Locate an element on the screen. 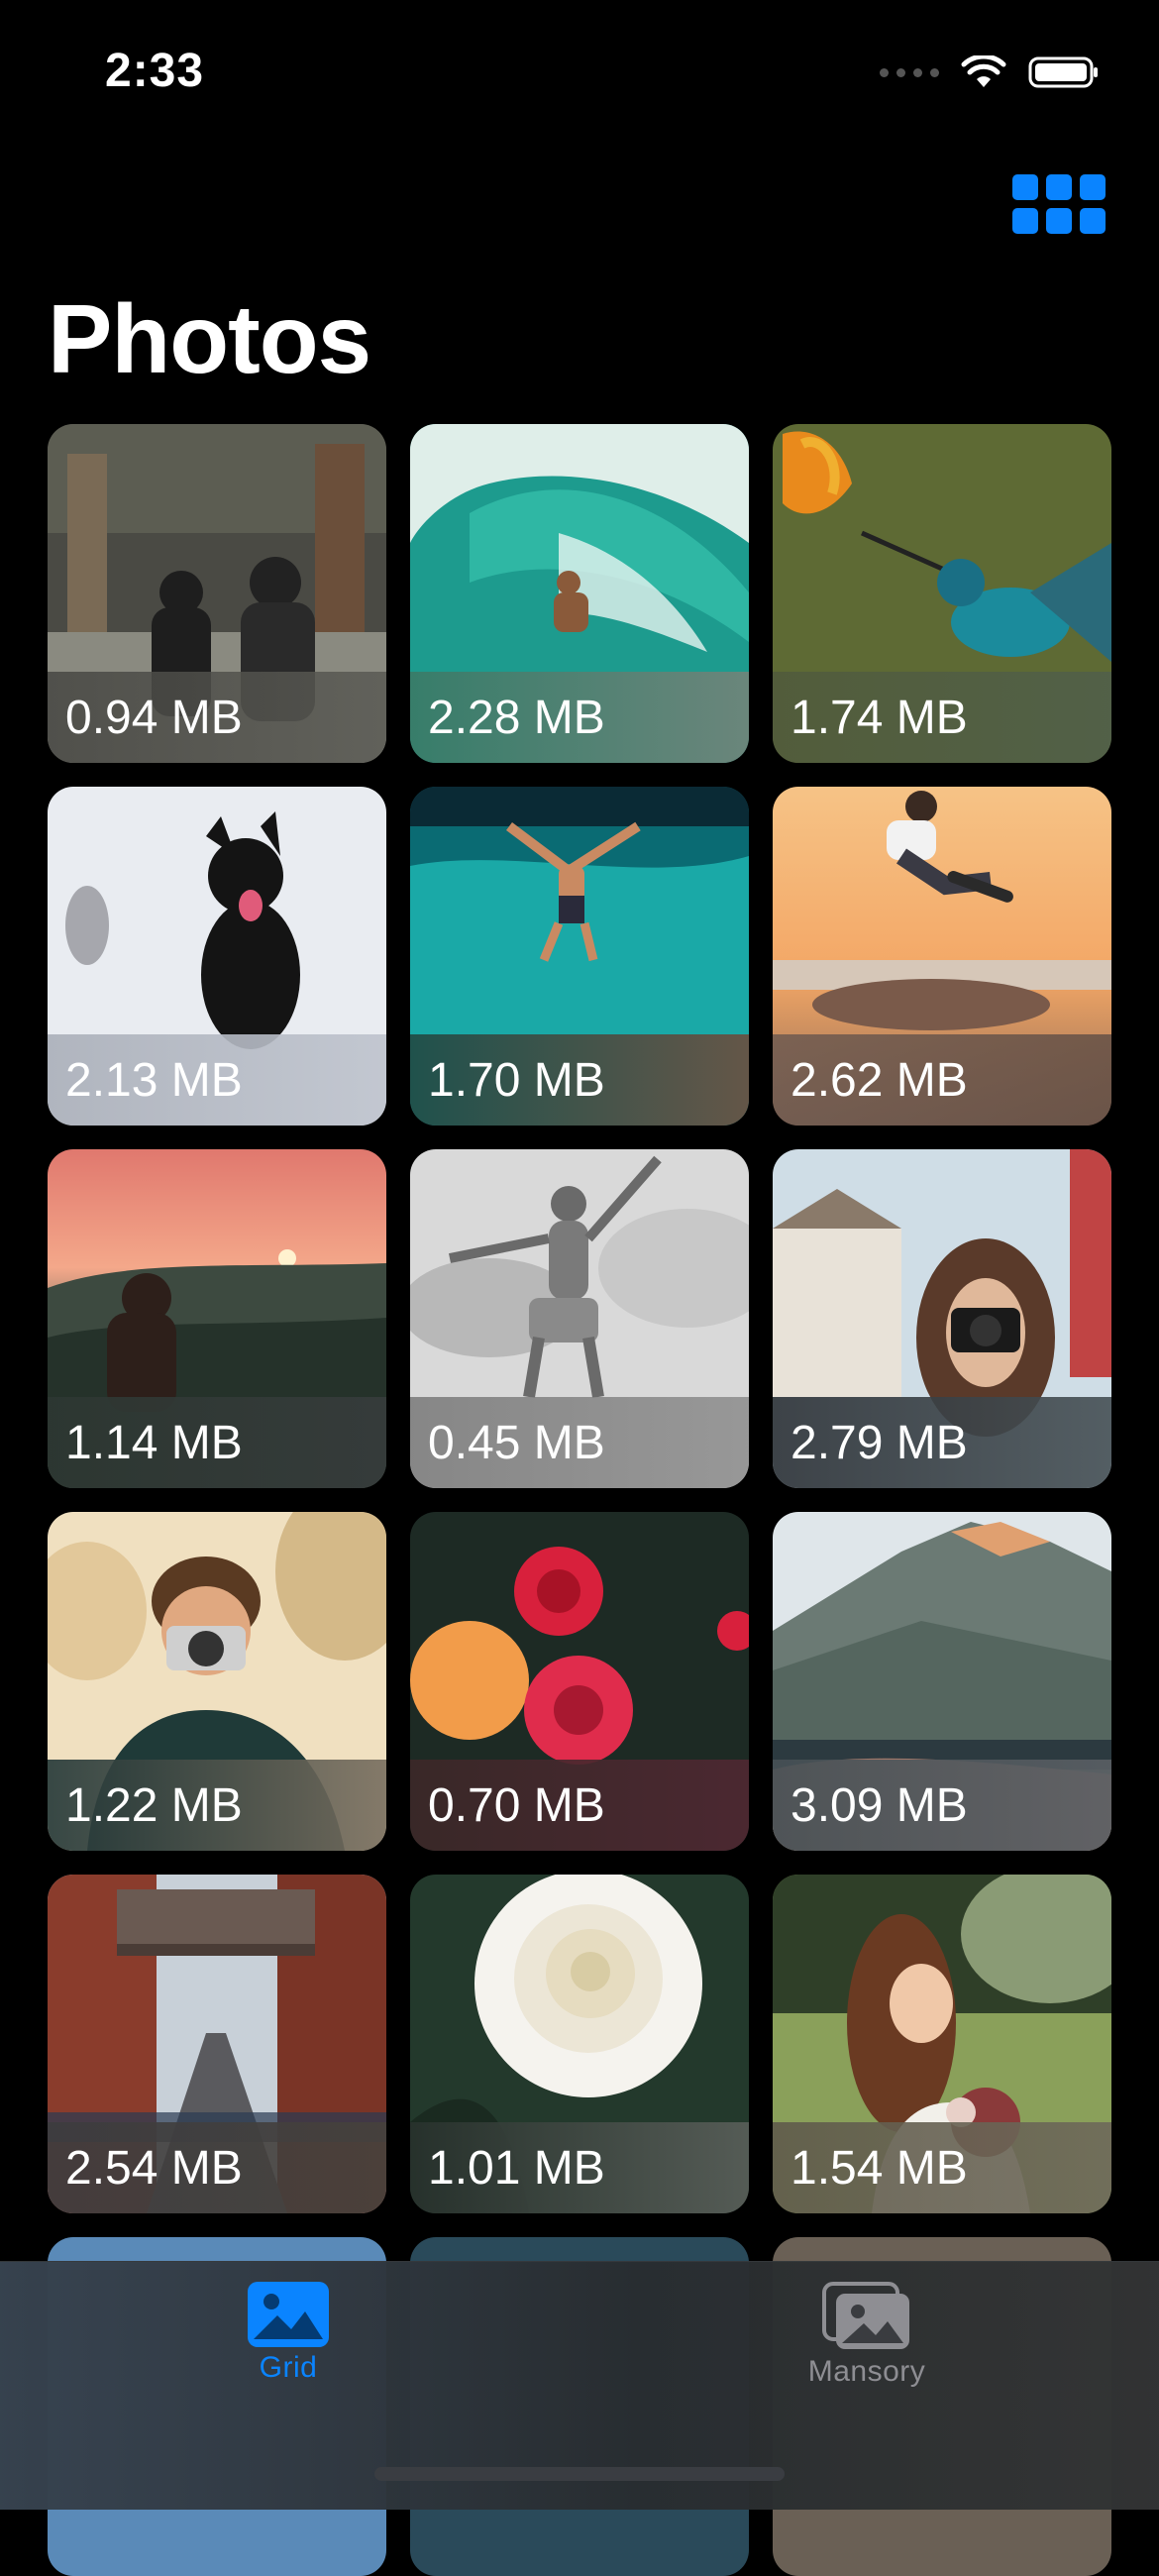  photo-tile: 2.54 MB is located at coordinates (217, 2044).